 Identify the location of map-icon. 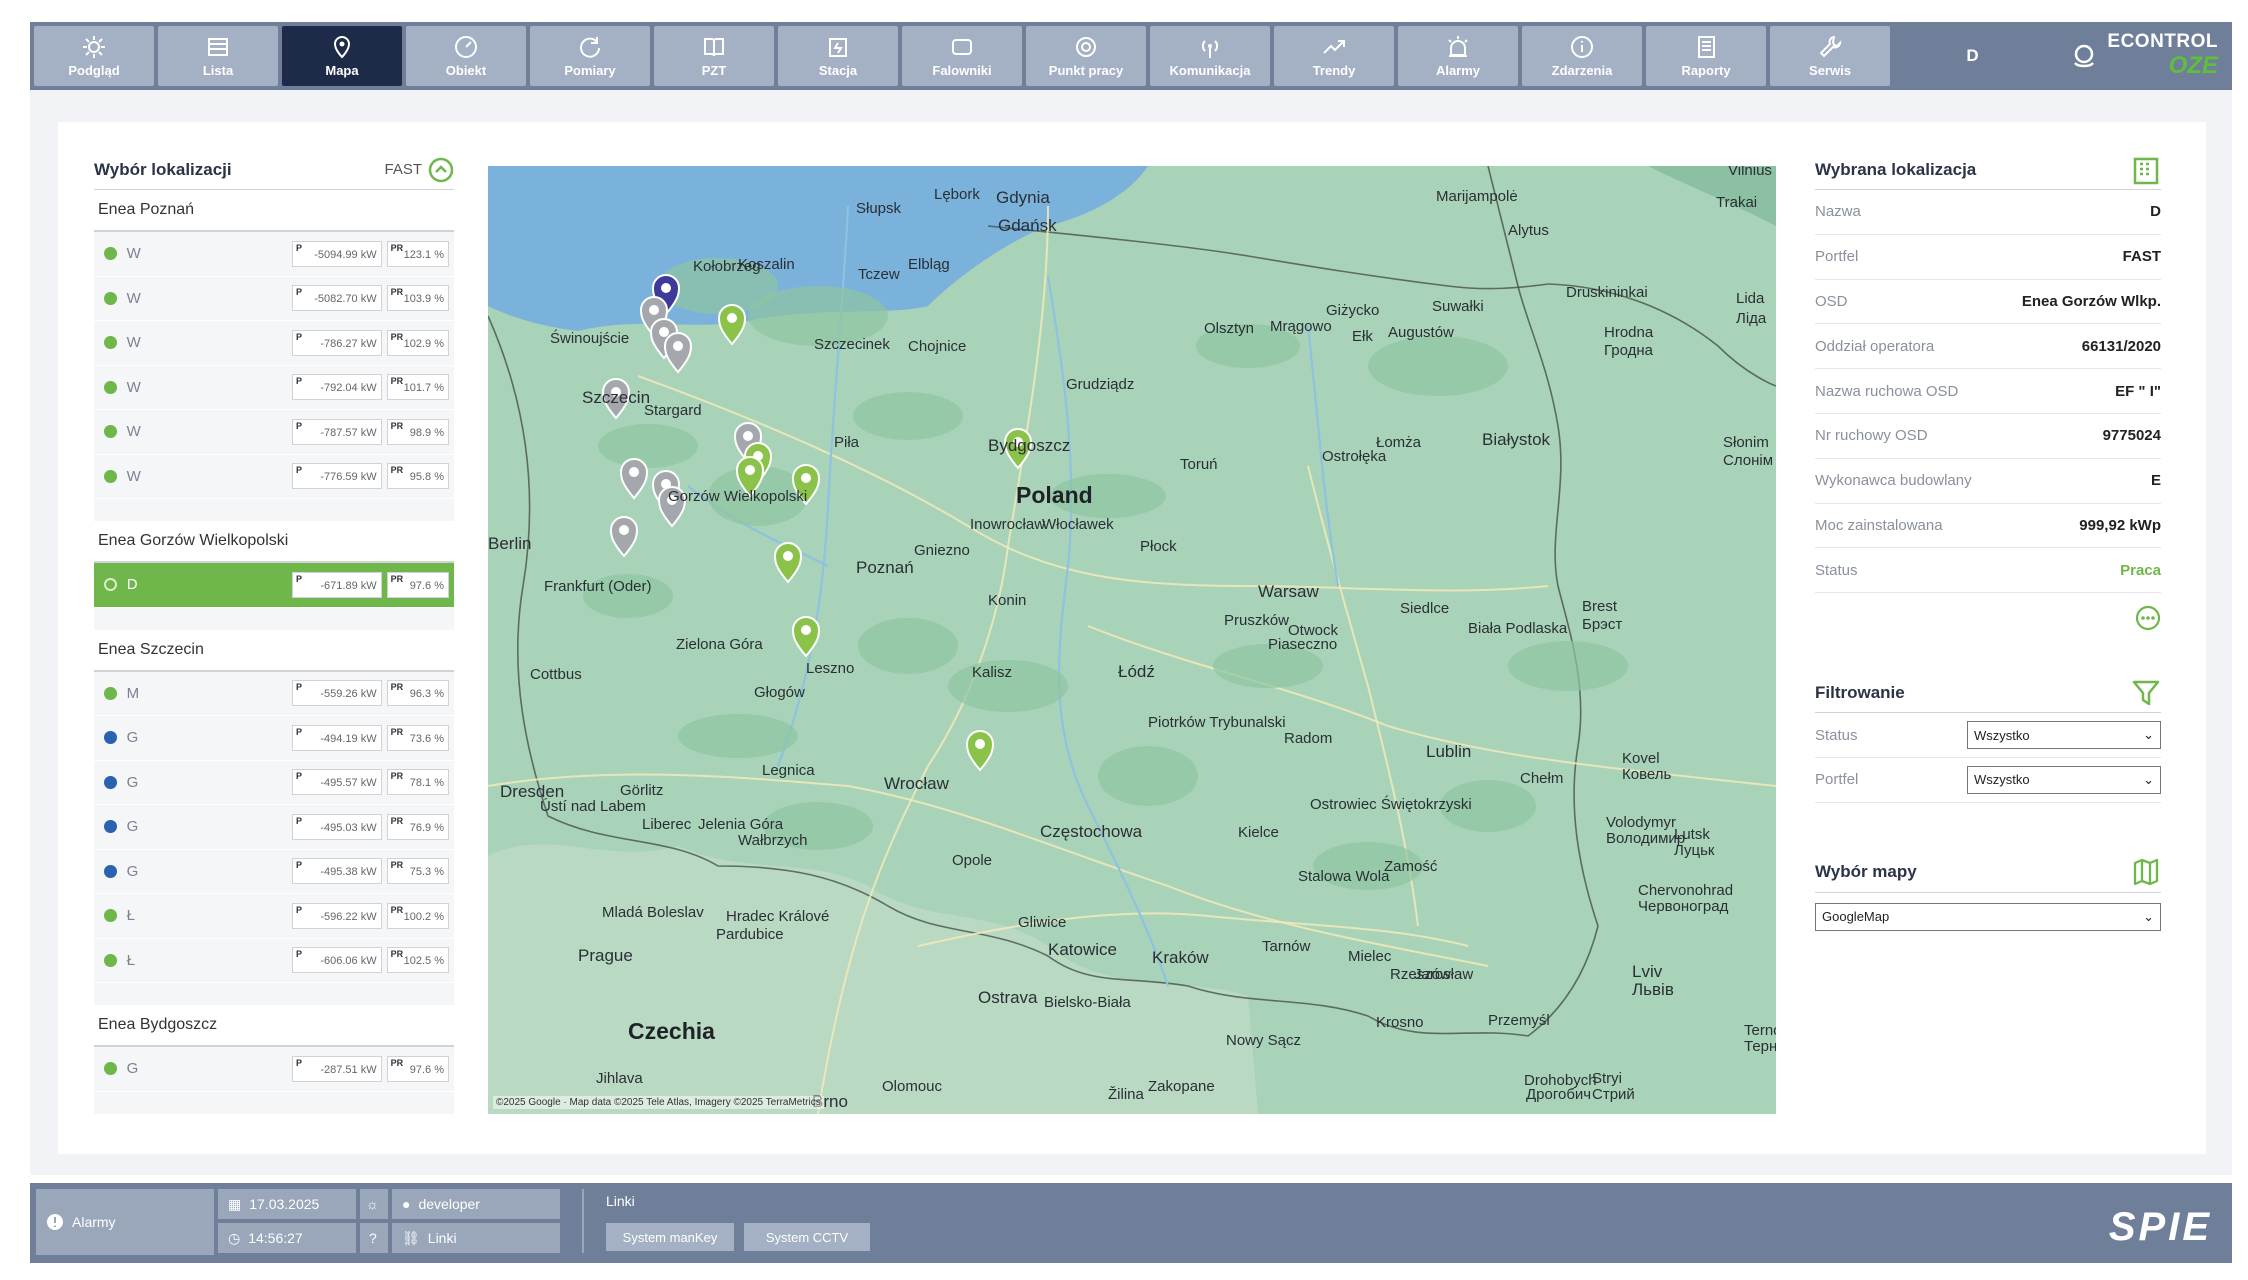
(2146, 872).